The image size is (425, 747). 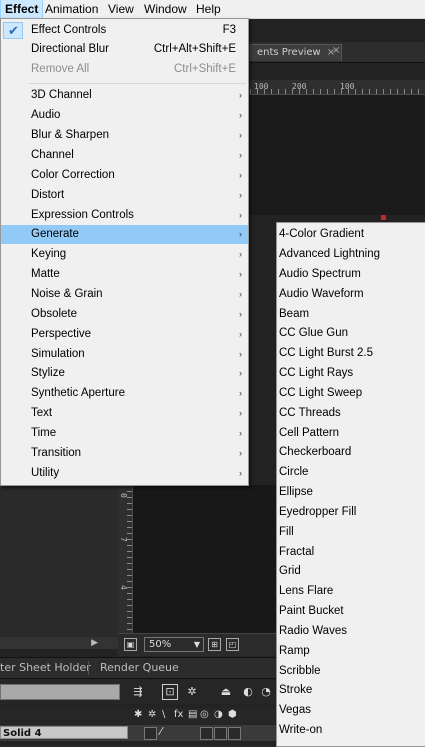 I want to click on menu-item-synthetic-aperture: Synthetic Aperture ›, so click(x=124, y=393).